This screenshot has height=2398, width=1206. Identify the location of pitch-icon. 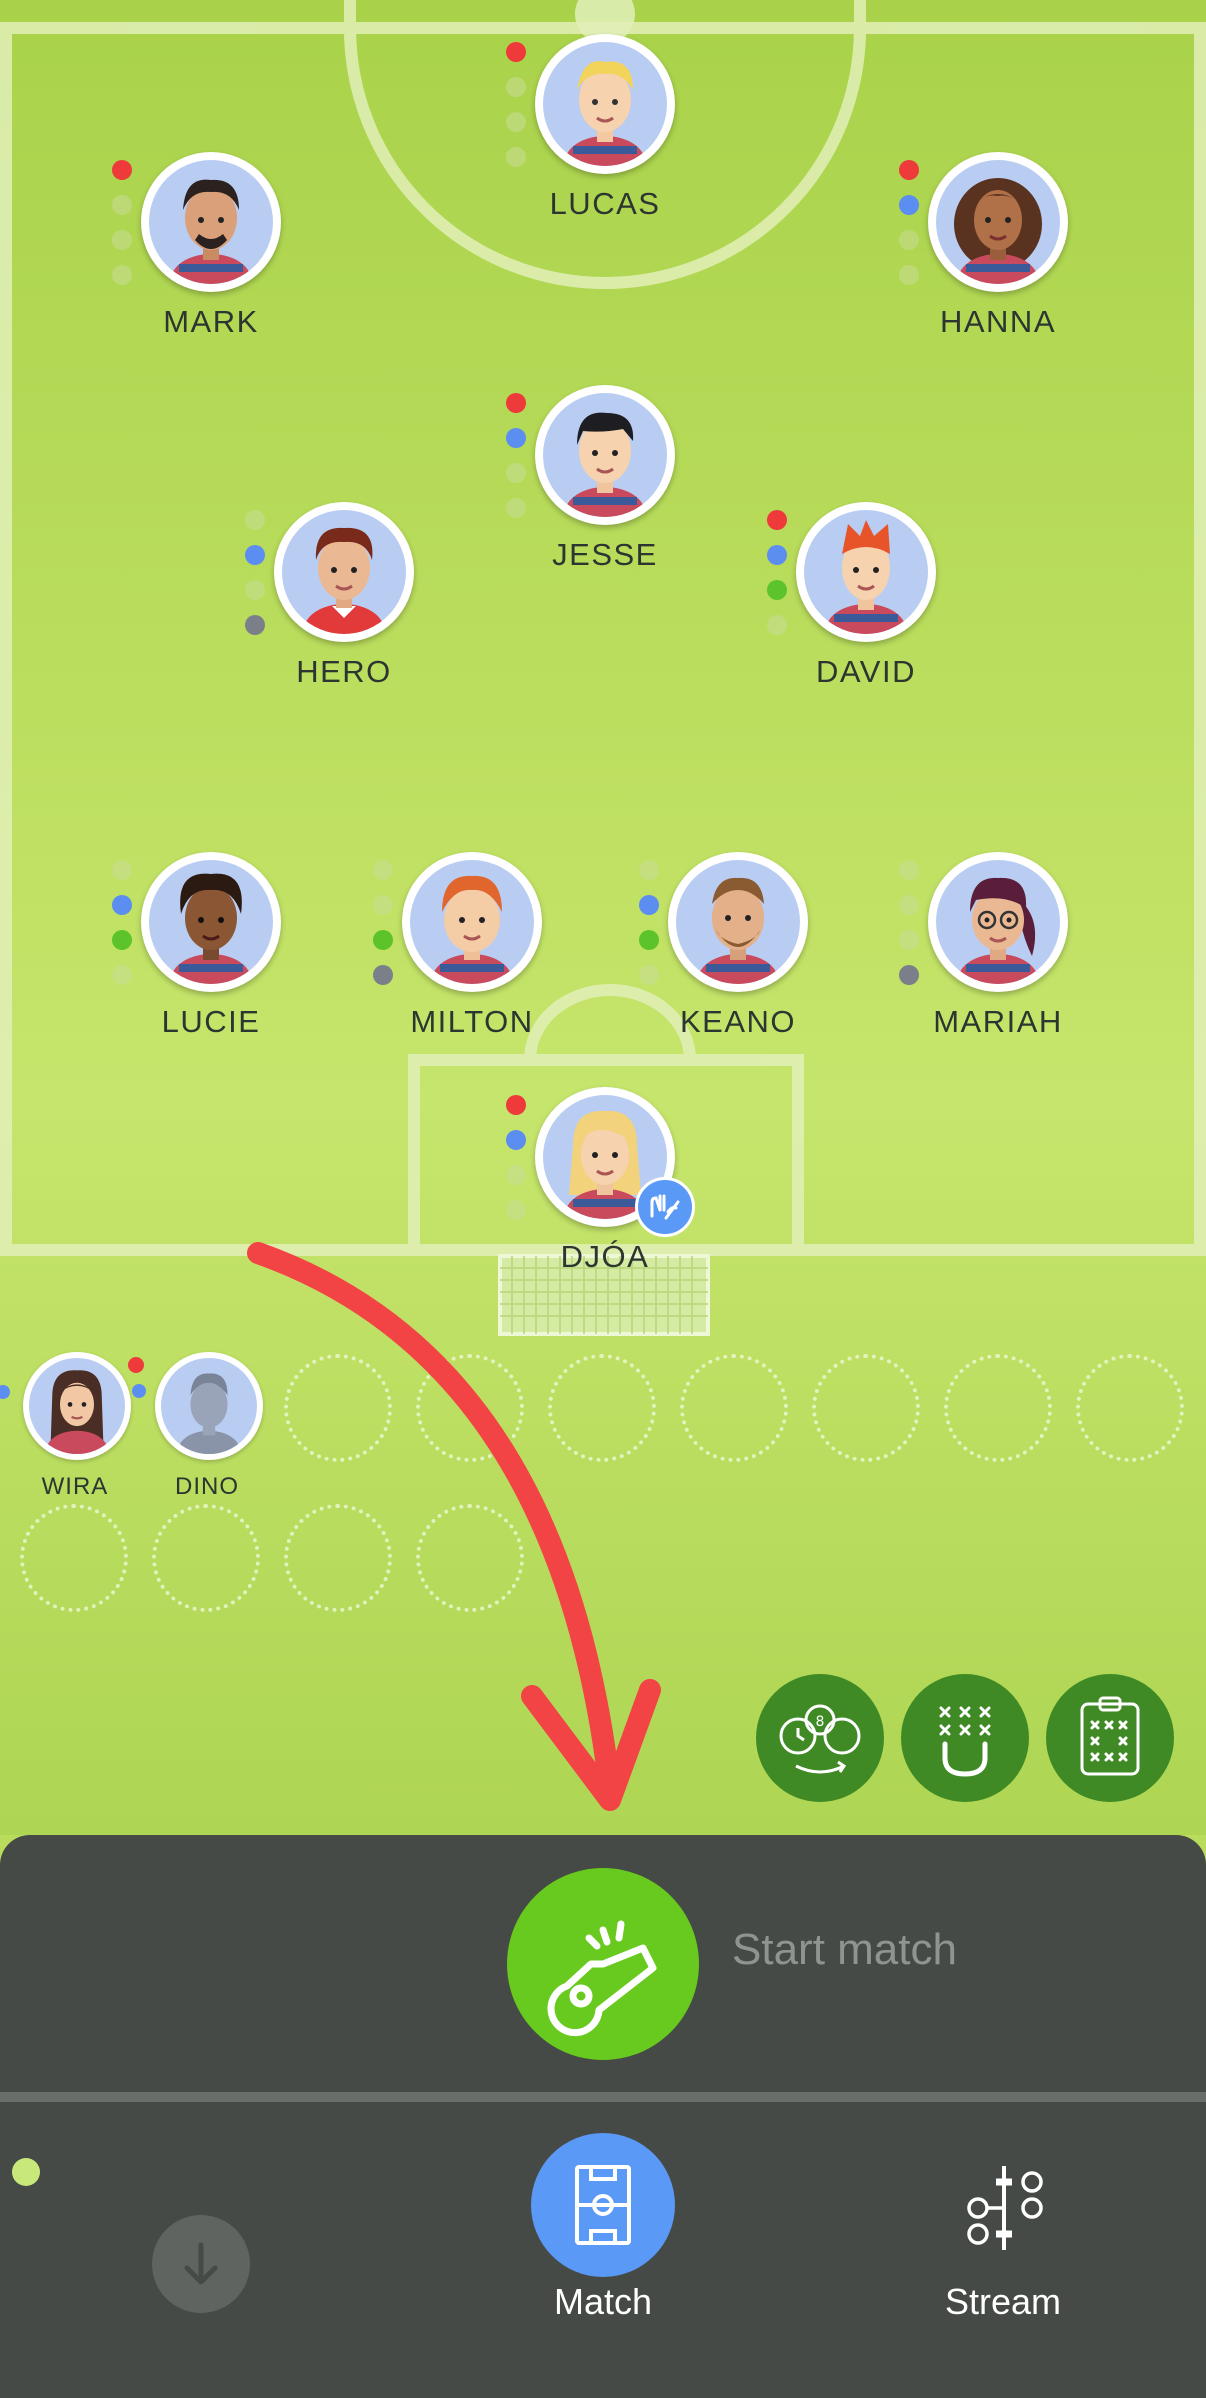
(603, 2205).